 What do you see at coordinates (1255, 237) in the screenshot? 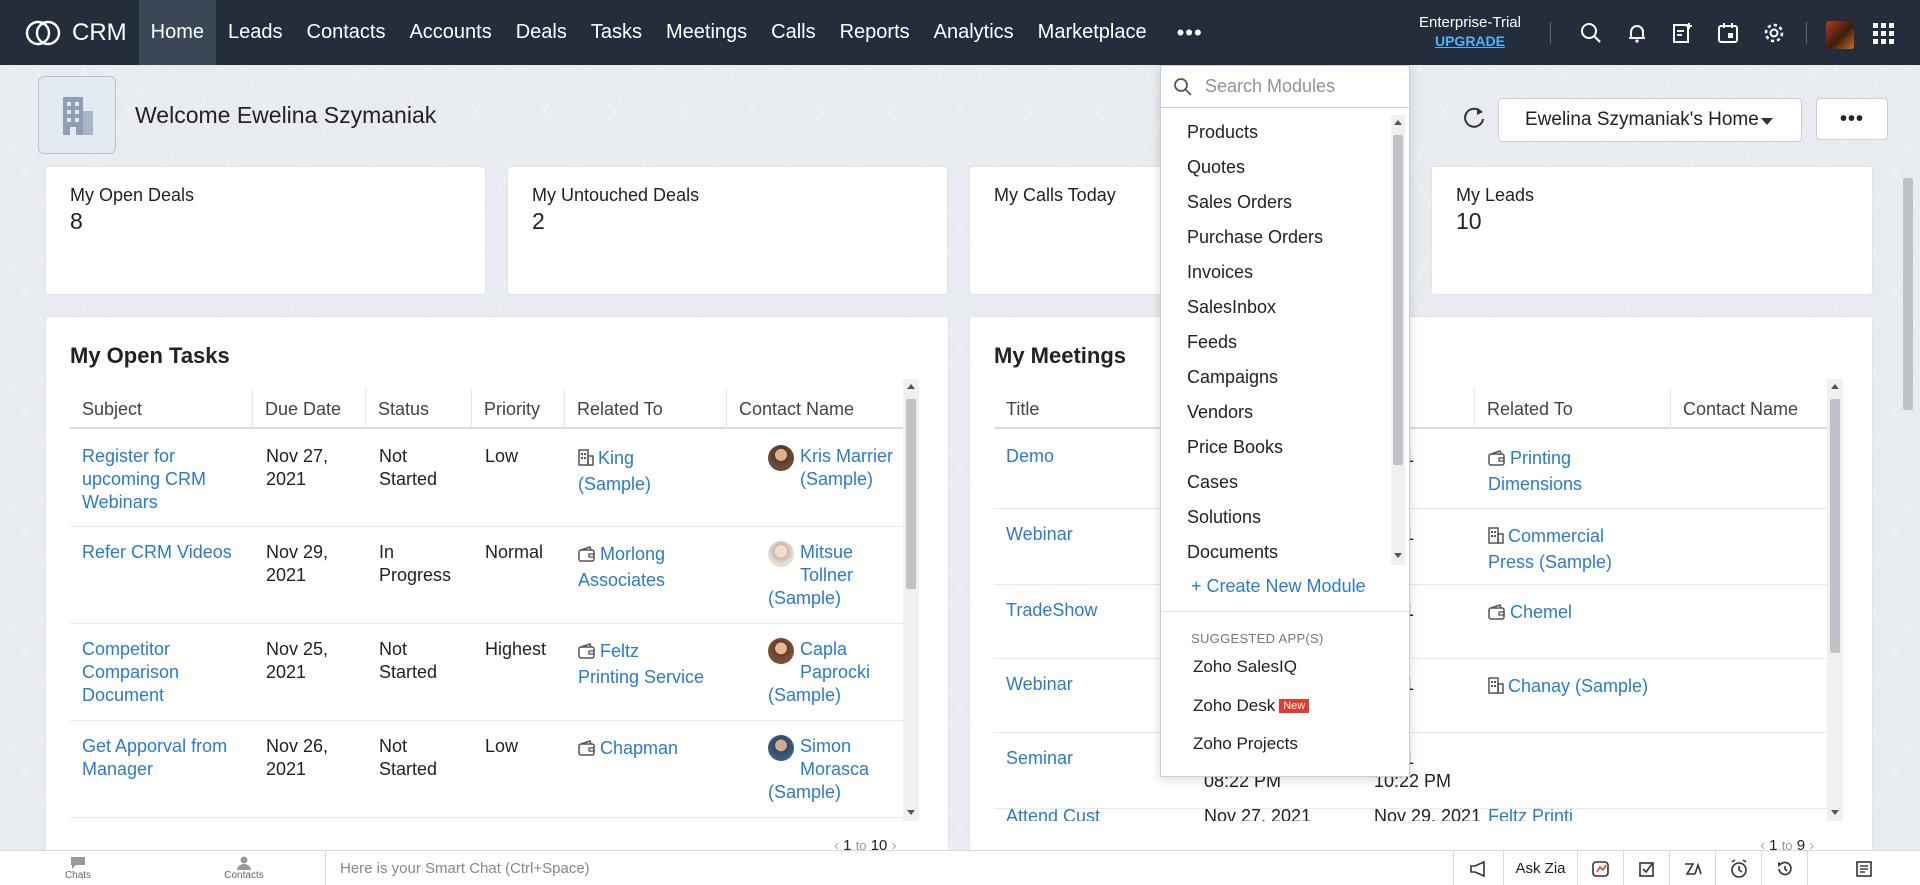
I see `module-item-purchase-orders: Purchase Orders` at bounding box center [1255, 237].